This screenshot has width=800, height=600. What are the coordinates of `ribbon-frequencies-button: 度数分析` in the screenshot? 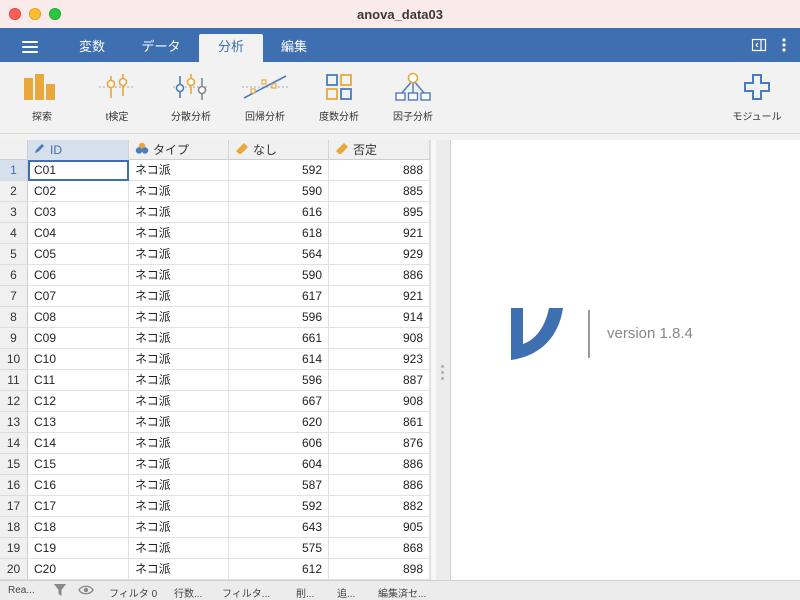 It's located at (339, 97).